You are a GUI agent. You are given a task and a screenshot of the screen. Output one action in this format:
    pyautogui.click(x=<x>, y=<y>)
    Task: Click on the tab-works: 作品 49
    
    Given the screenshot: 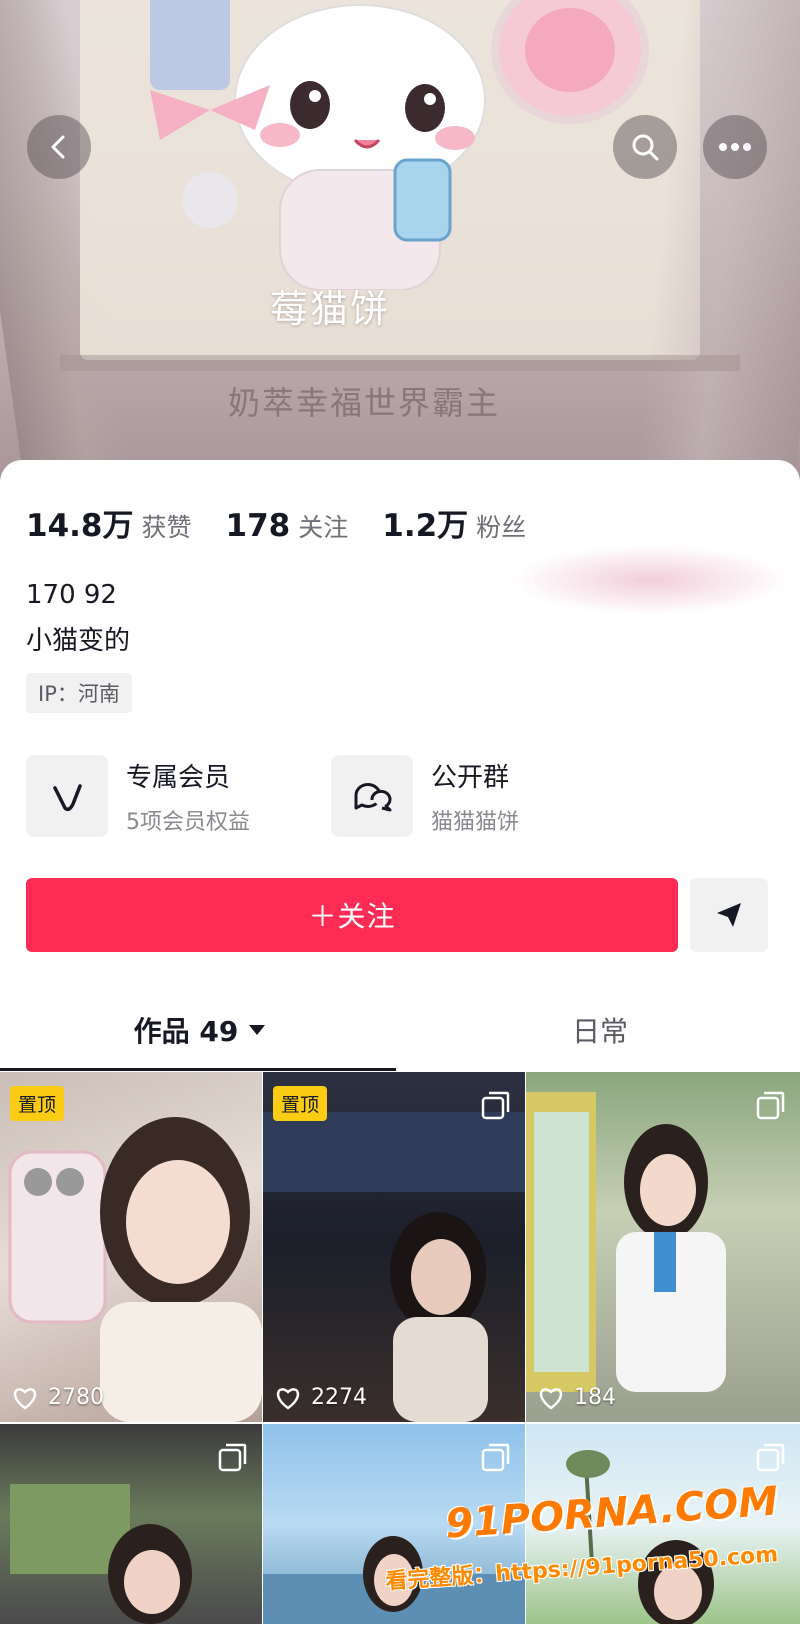 What is the action you would take?
    pyautogui.click(x=200, y=1030)
    